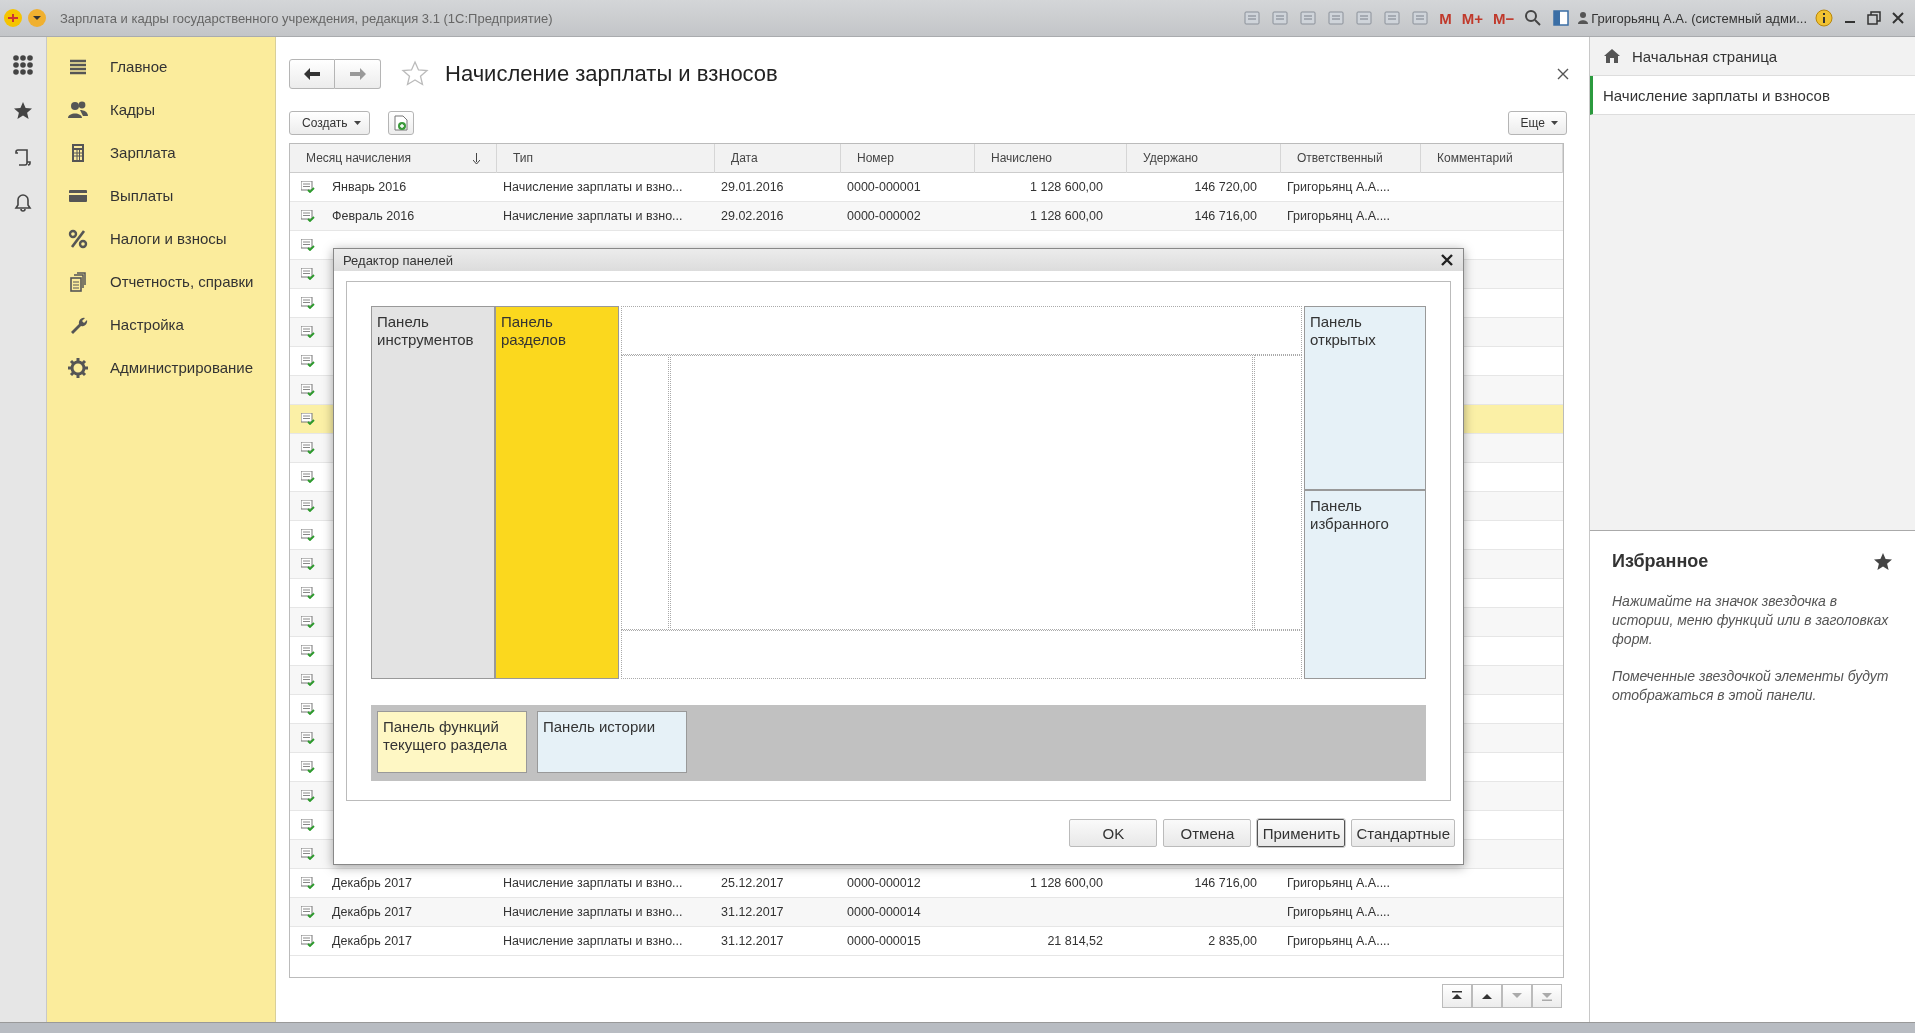 This screenshot has height=1033, width=1915. I want to click on dialog-button: Применить, so click(1301, 833).